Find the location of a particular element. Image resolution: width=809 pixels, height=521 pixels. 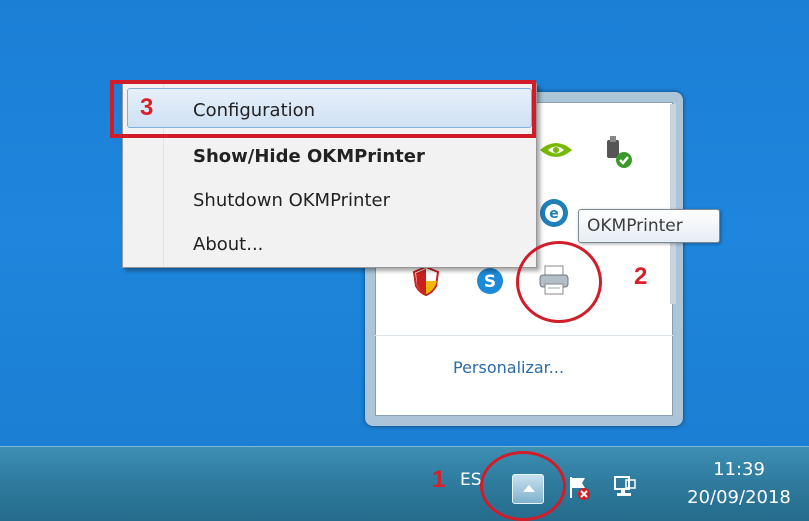

annotation-rectangle-step3 is located at coordinates (323, 109).